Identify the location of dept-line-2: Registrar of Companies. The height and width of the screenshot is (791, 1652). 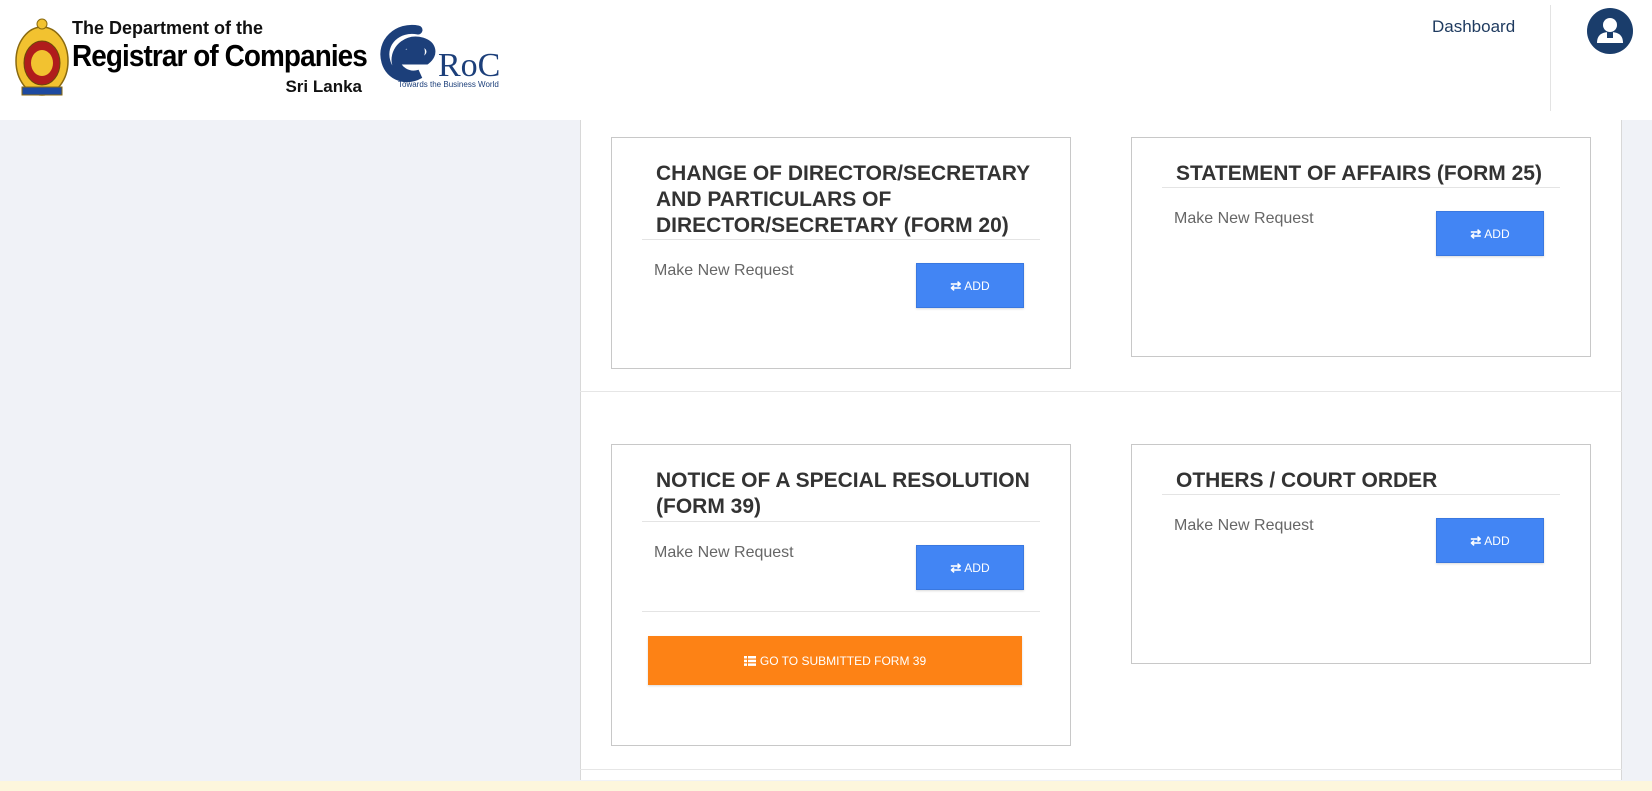
(220, 55).